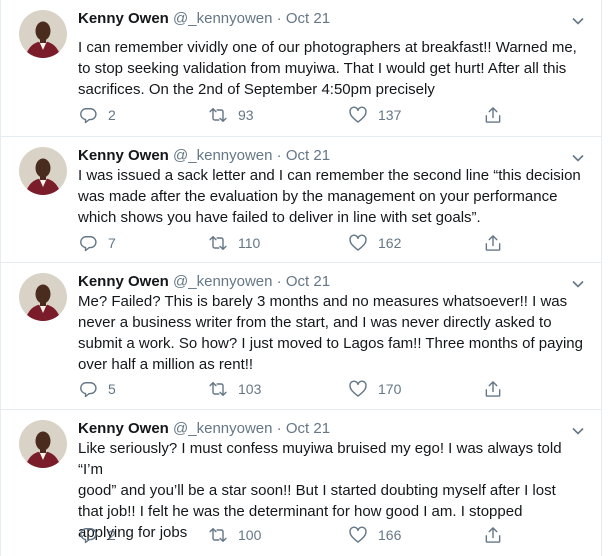  What do you see at coordinates (390, 115) in the screenshot?
I see `like-count: 137` at bounding box center [390, 115].